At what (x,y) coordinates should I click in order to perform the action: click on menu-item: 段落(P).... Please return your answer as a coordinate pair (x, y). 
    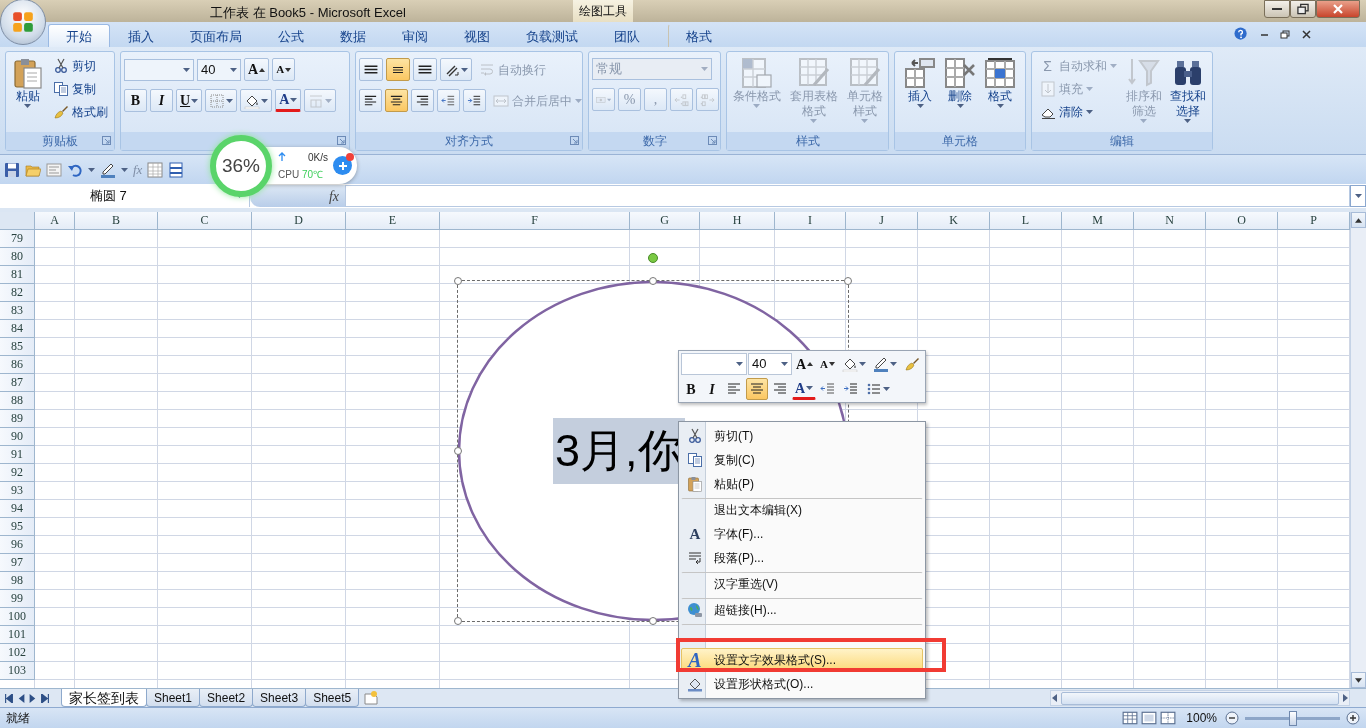
    Looking at the image, I should click on (802, 558).